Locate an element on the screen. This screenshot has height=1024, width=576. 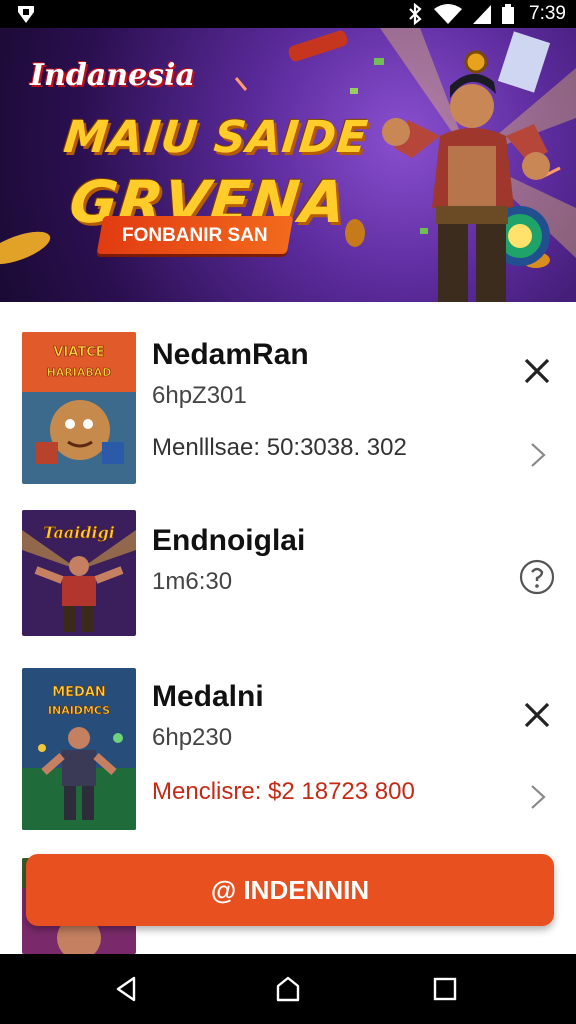
item-subtitle: 1m6:30 is located at coordinates (192, 581).